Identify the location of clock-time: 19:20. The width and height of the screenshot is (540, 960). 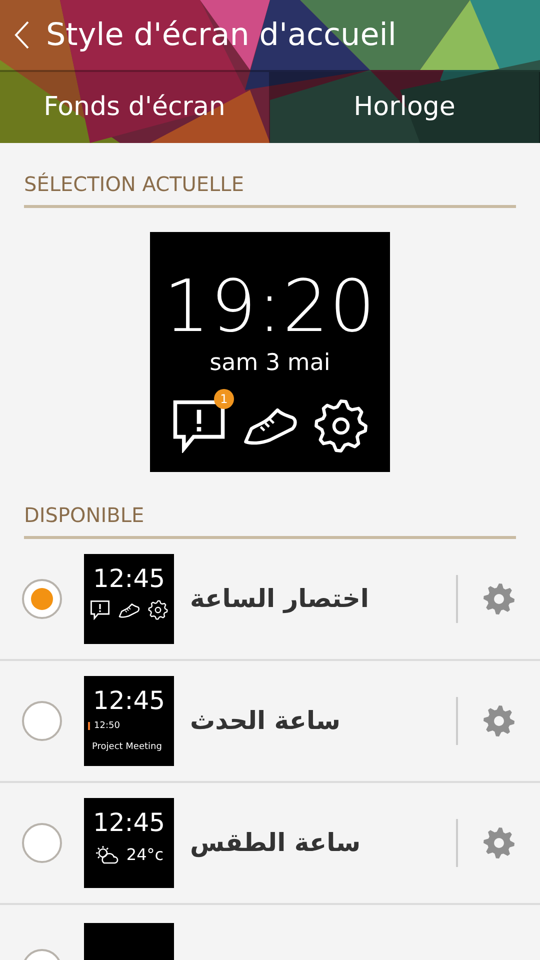
(270, 306).